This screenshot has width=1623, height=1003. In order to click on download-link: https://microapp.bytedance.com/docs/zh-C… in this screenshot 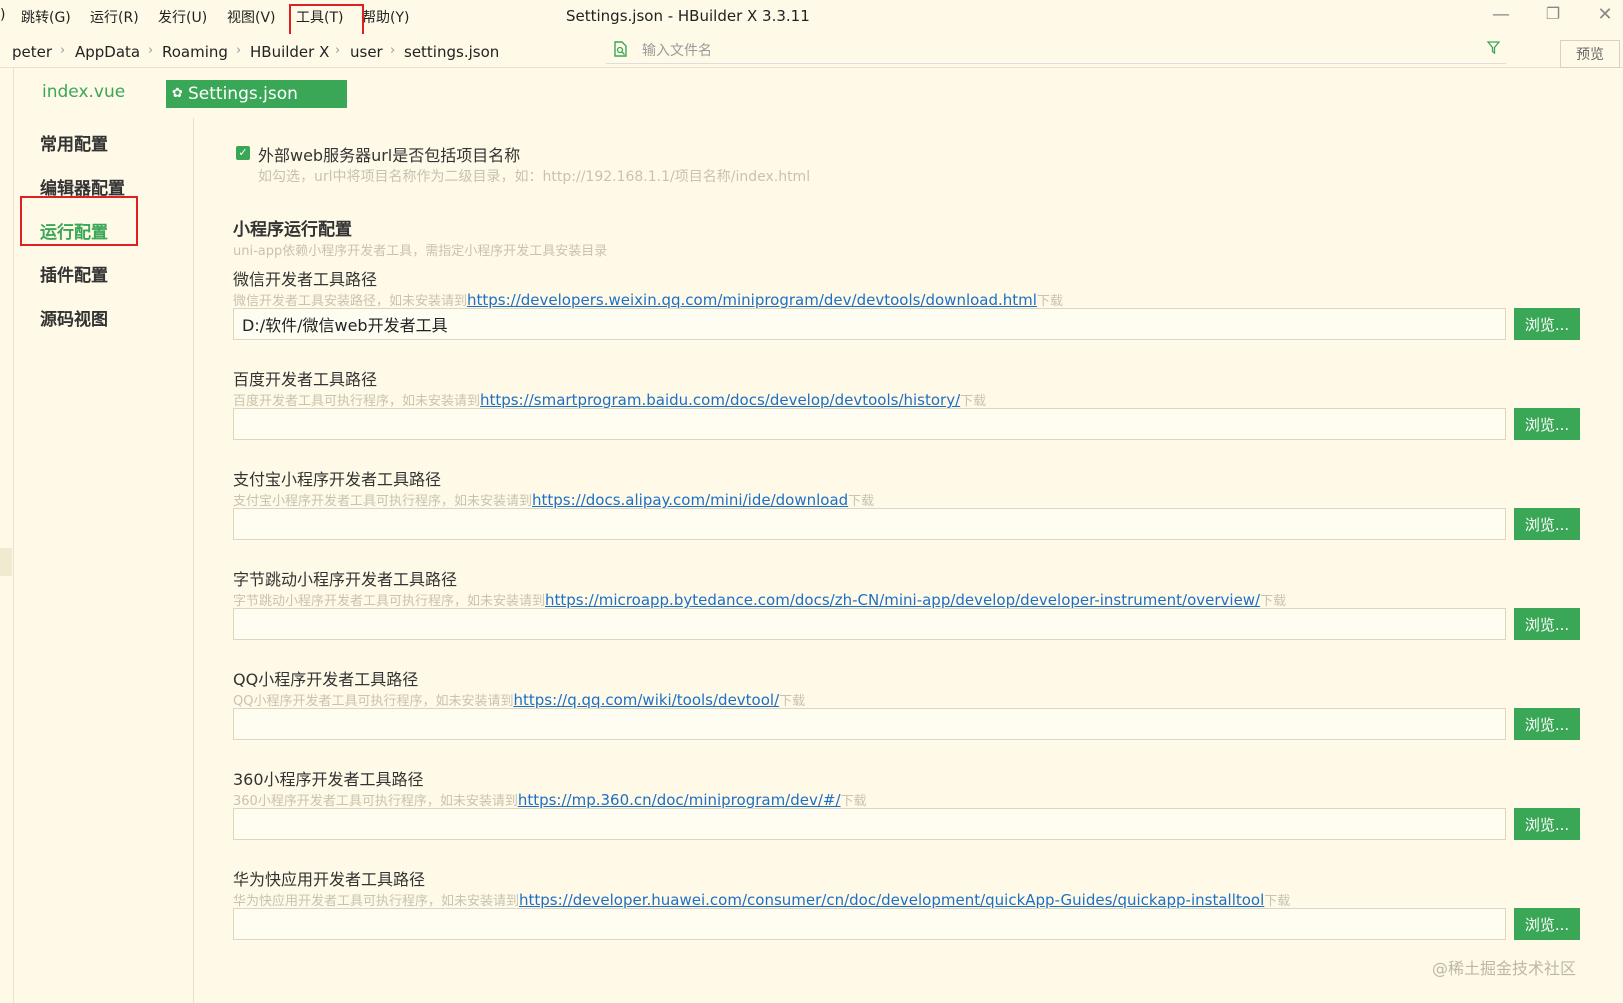, I will do `click(902, 600)`.